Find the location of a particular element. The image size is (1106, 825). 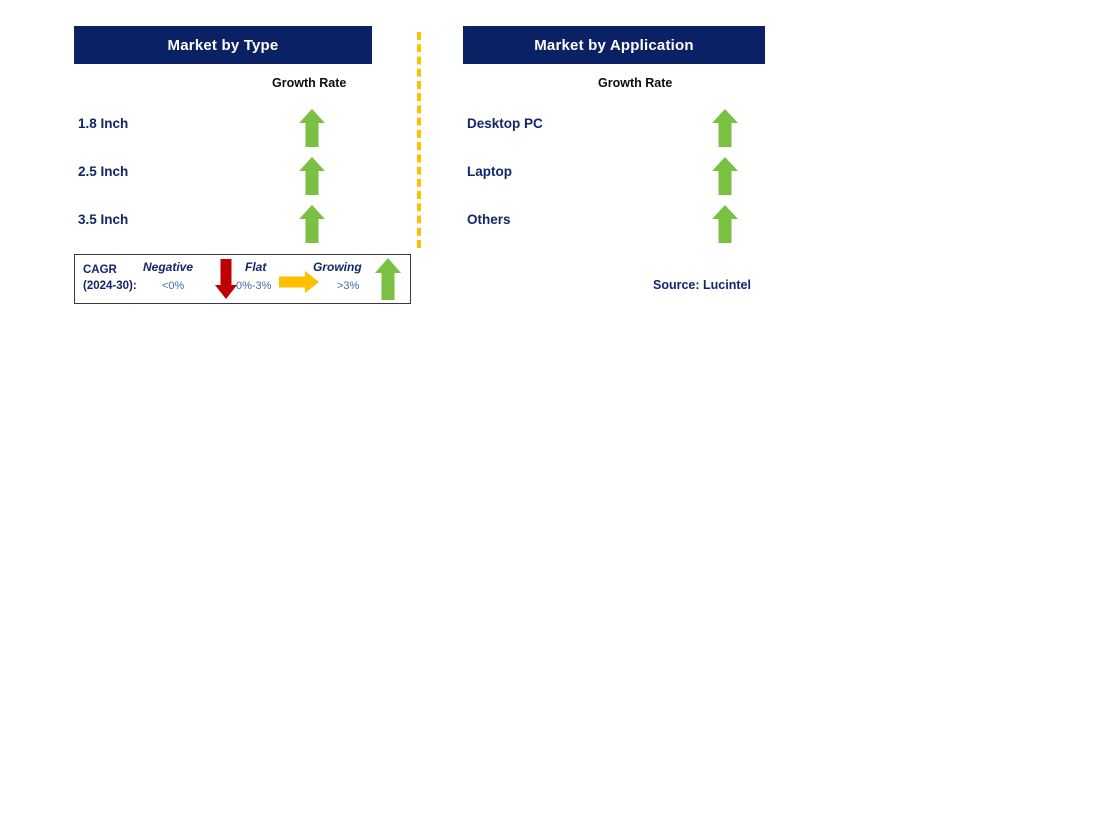

right-arrow-icon is located at coordinates (299, 284).